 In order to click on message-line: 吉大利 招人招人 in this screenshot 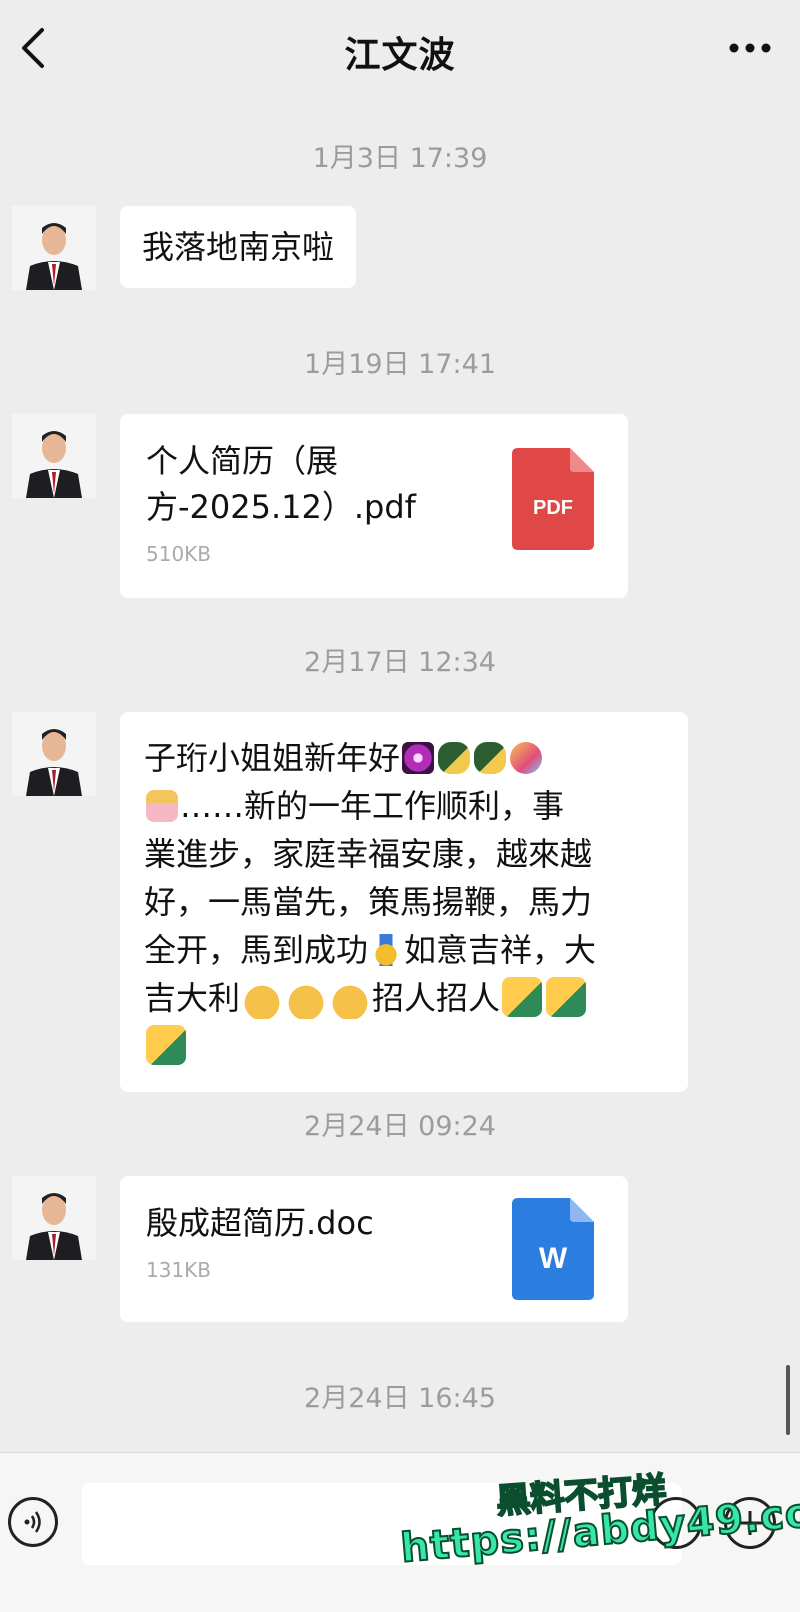, I will do `click(404, 998)`.